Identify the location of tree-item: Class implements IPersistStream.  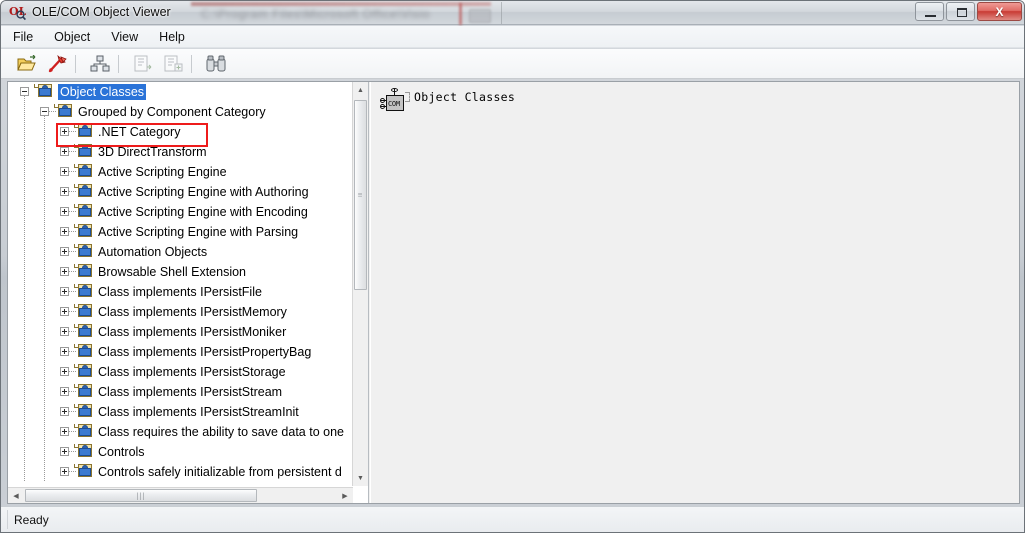
(180, 392).